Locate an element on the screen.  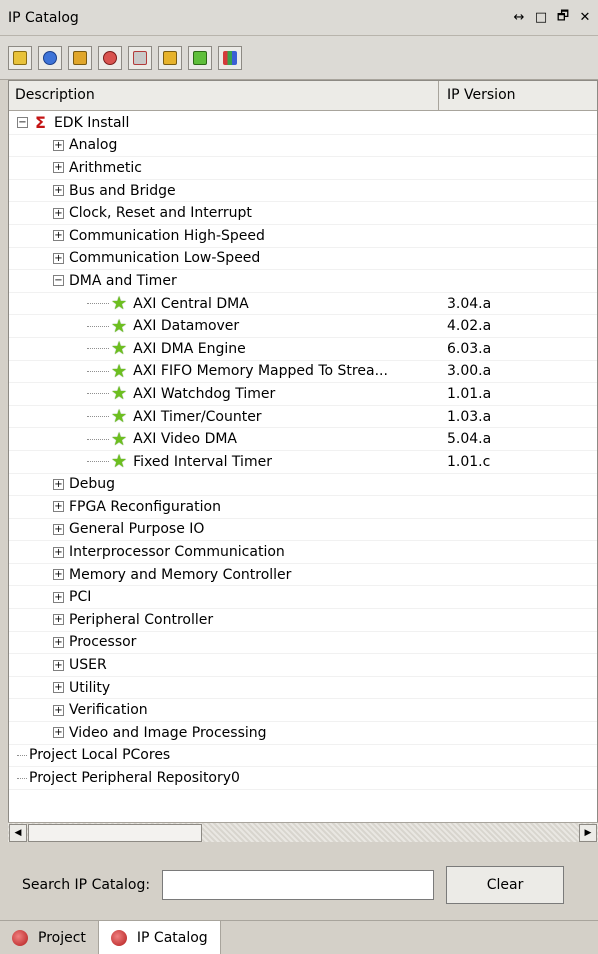
tree-item-label: General Purpose IO is located at coordinates (137, 529).